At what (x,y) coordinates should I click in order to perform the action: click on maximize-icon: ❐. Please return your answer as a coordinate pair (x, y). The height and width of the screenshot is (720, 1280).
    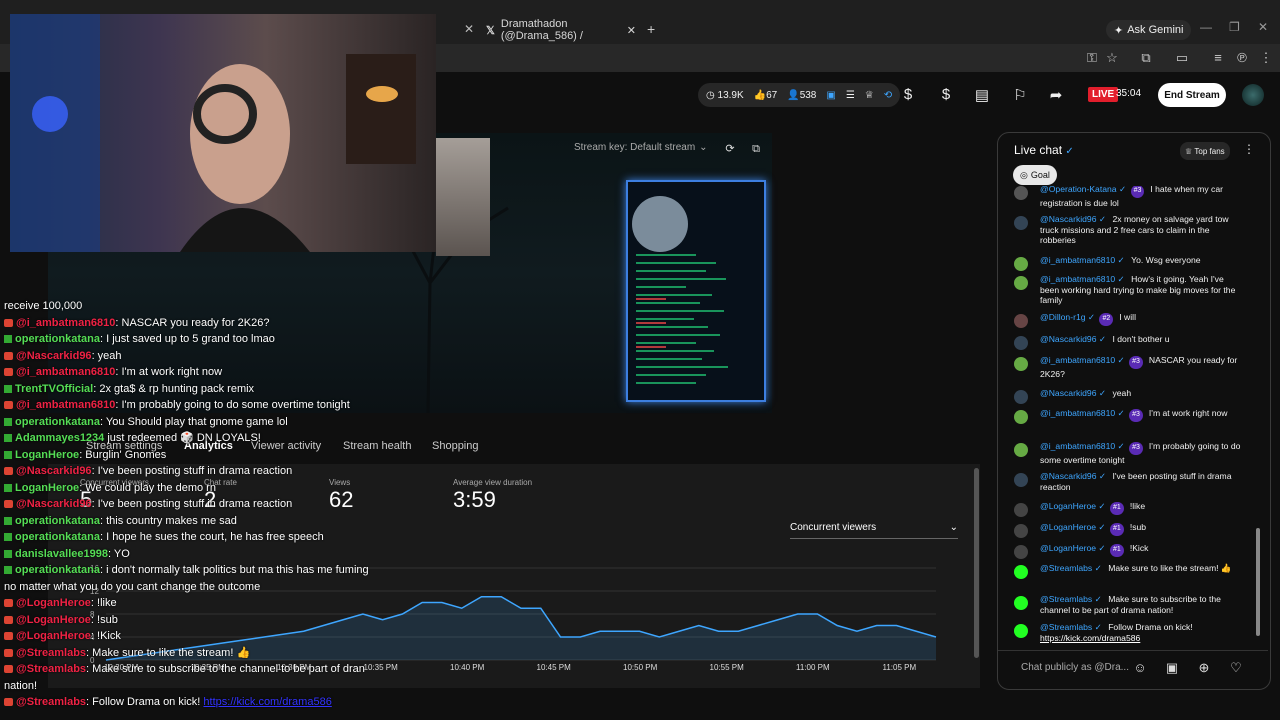
    Looking at the image, I should click on (1234, 27).